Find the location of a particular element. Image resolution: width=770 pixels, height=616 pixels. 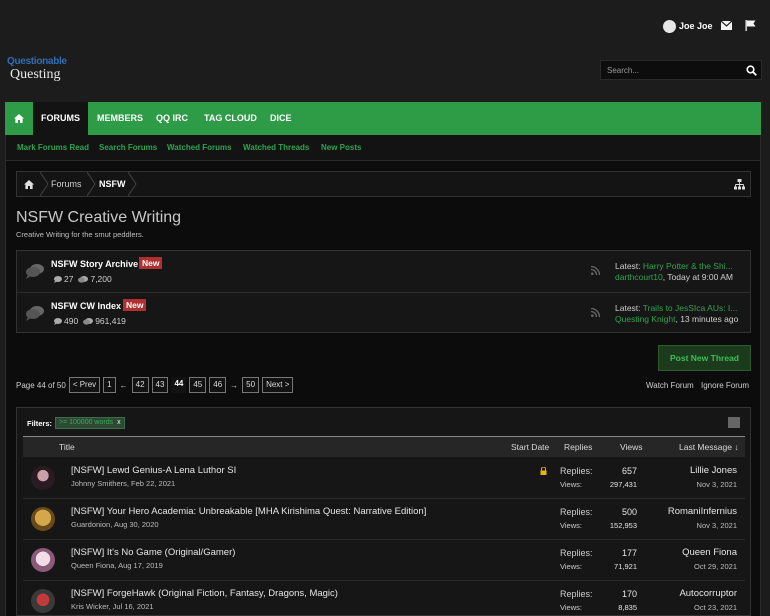

latest-user-link: Questing Knight is located at coordinates (645, 319).